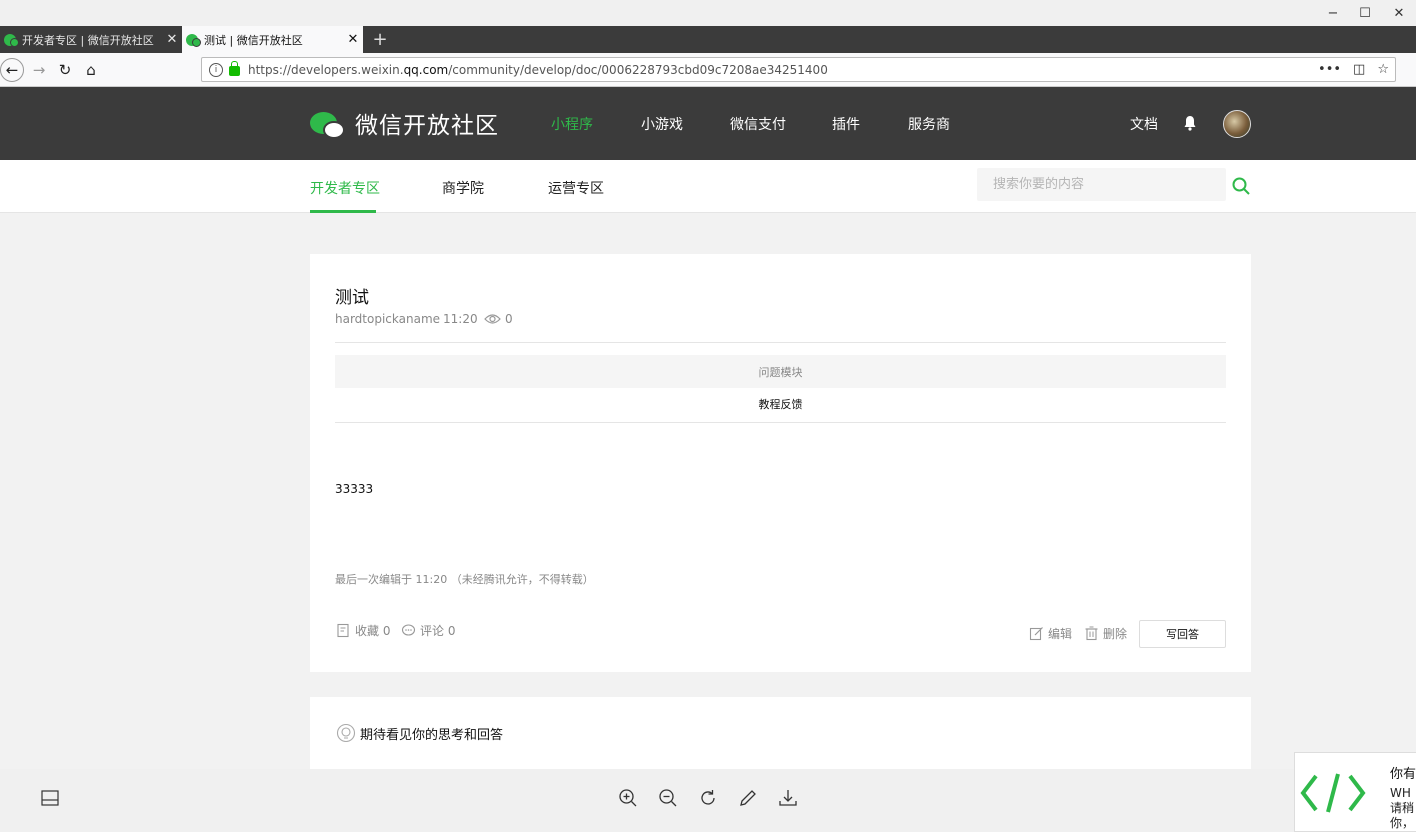 Image resolution: width=1416 pixels, height=832 pixels. I want to click on tab-developer-zone: 开发者专区, so click(345, 188).